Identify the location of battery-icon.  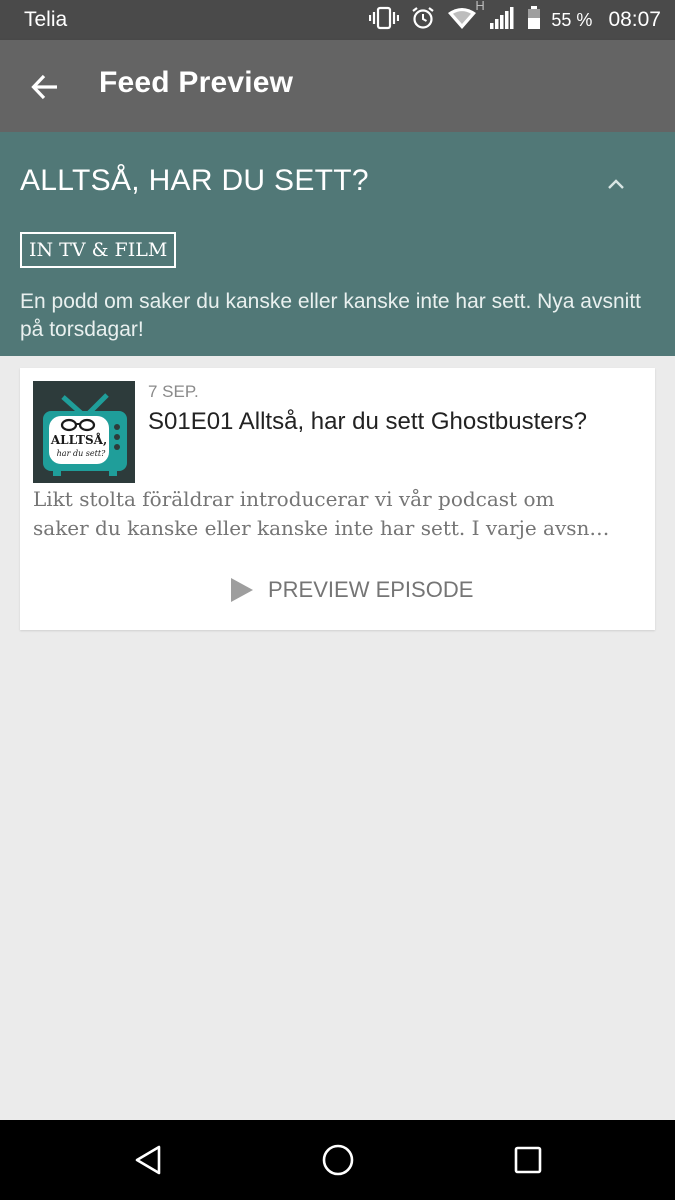
(534, 20).